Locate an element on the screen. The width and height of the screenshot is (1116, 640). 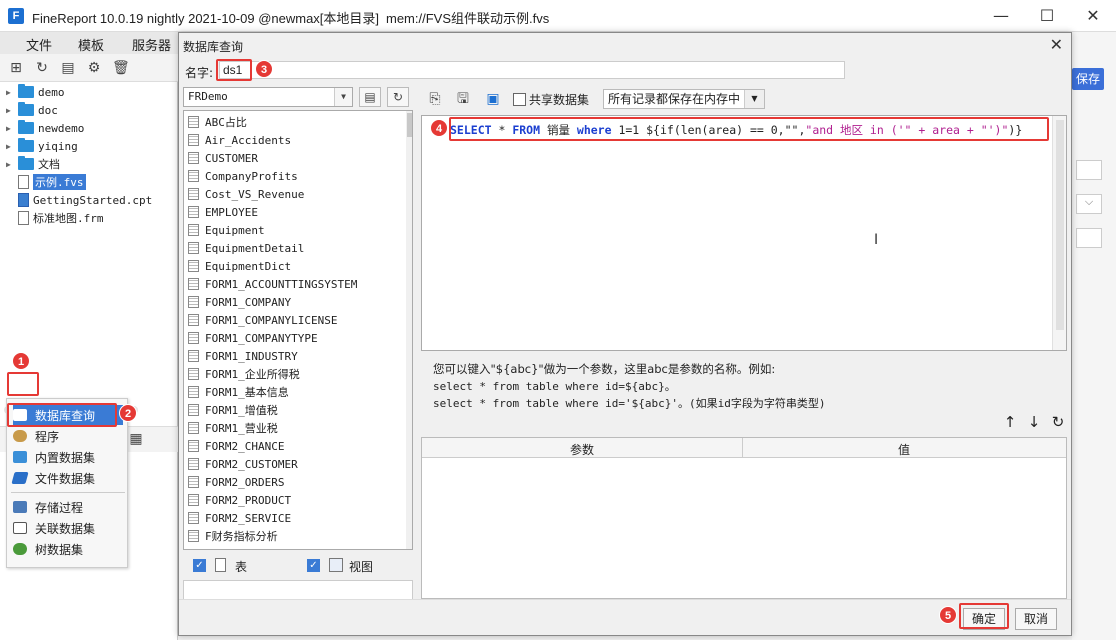
table-list-item: EquipmentDetail is located at coordinates (246, 248).